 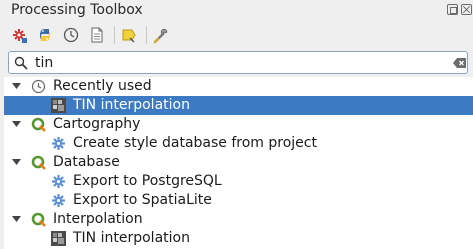 I want to click on clear-search-icon, so click(x=459, y=63).